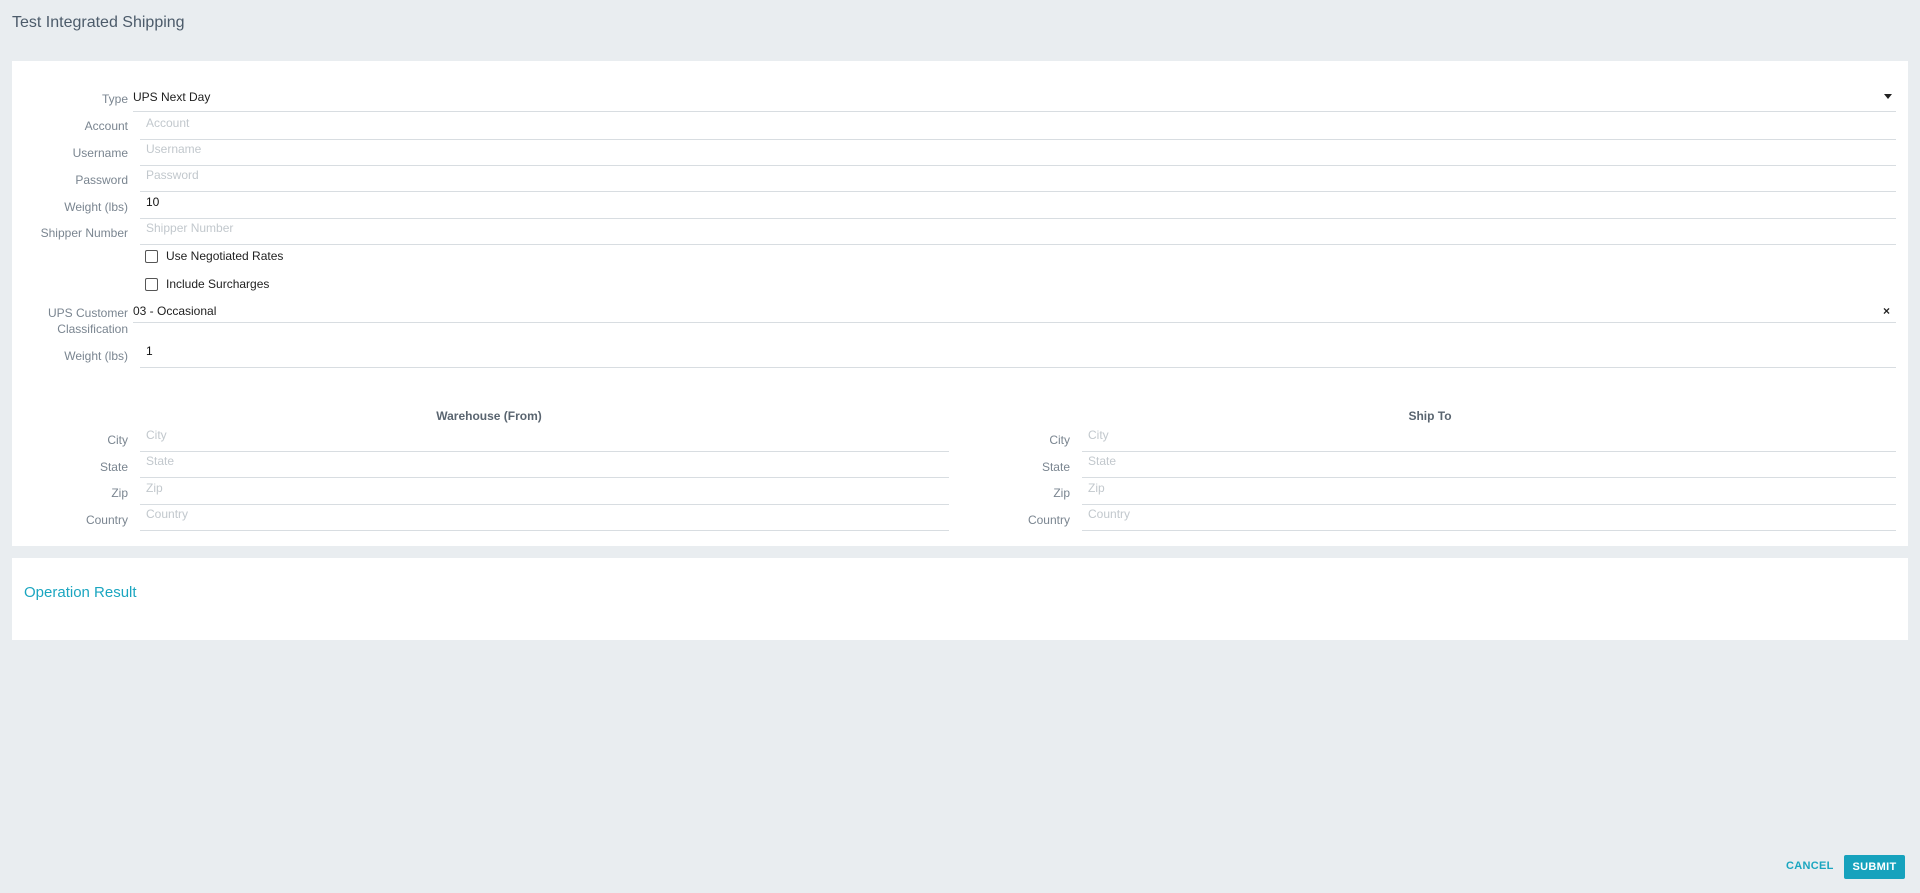  Describe the element at coordinates (225, 256) in the screenshot. I see `negotiated-rates-label: Use Negotiated Rates` at that location.